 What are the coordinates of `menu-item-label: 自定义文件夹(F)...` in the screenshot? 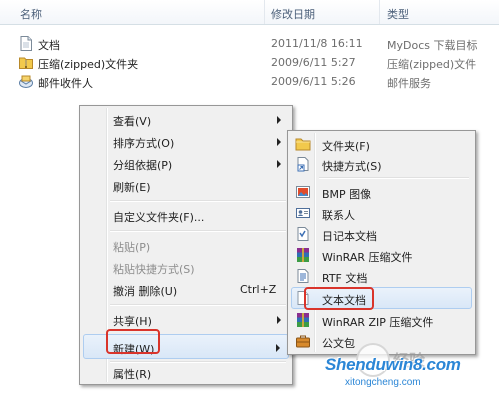 It's located at (159, 217).